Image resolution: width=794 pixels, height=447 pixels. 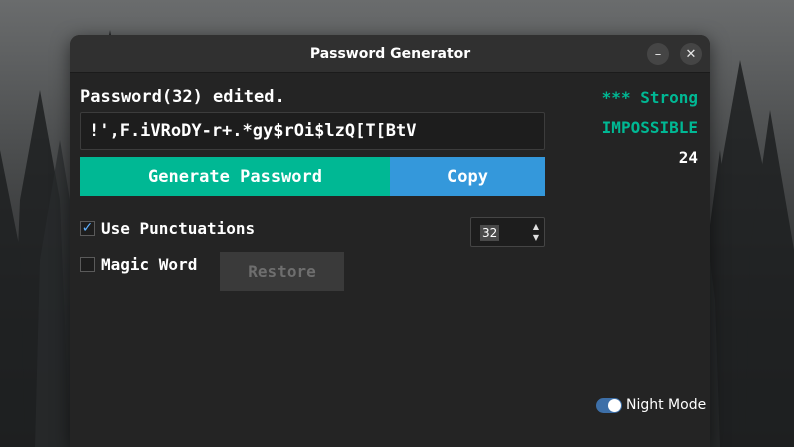 I want to click on strength-score: 24, so click(x=688, y=157).